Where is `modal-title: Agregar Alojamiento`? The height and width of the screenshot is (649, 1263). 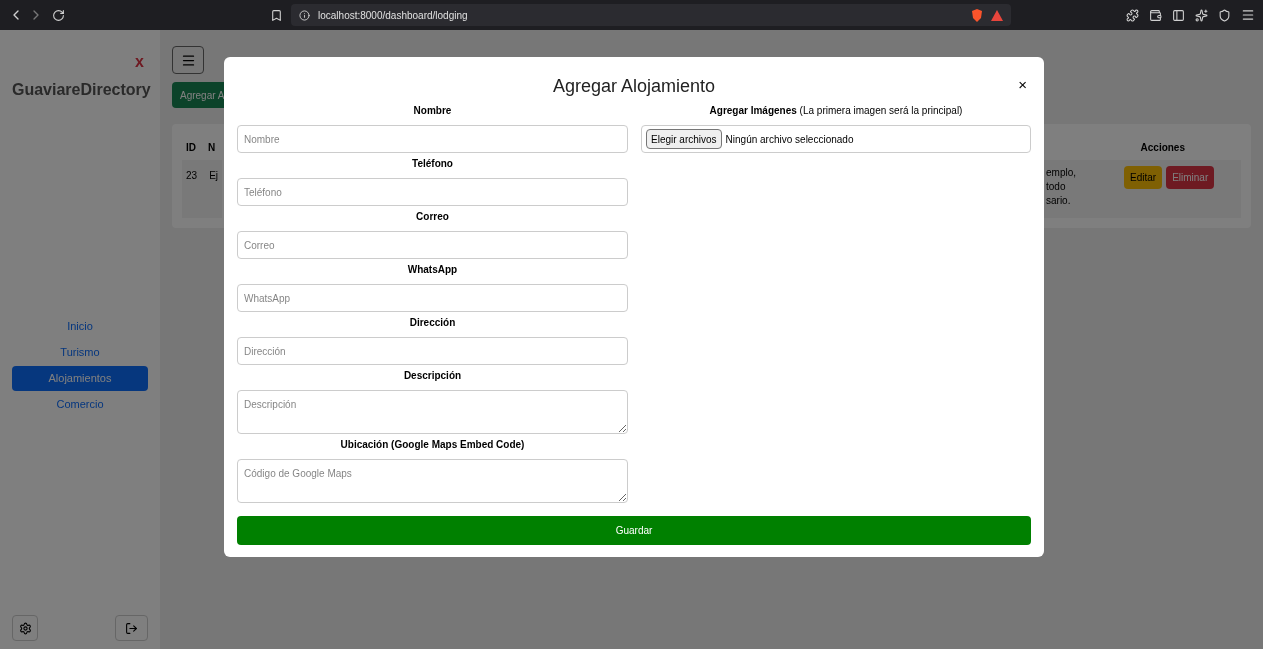
modal-title: Agregar Alojamiento is located at coordinates (634, 86).